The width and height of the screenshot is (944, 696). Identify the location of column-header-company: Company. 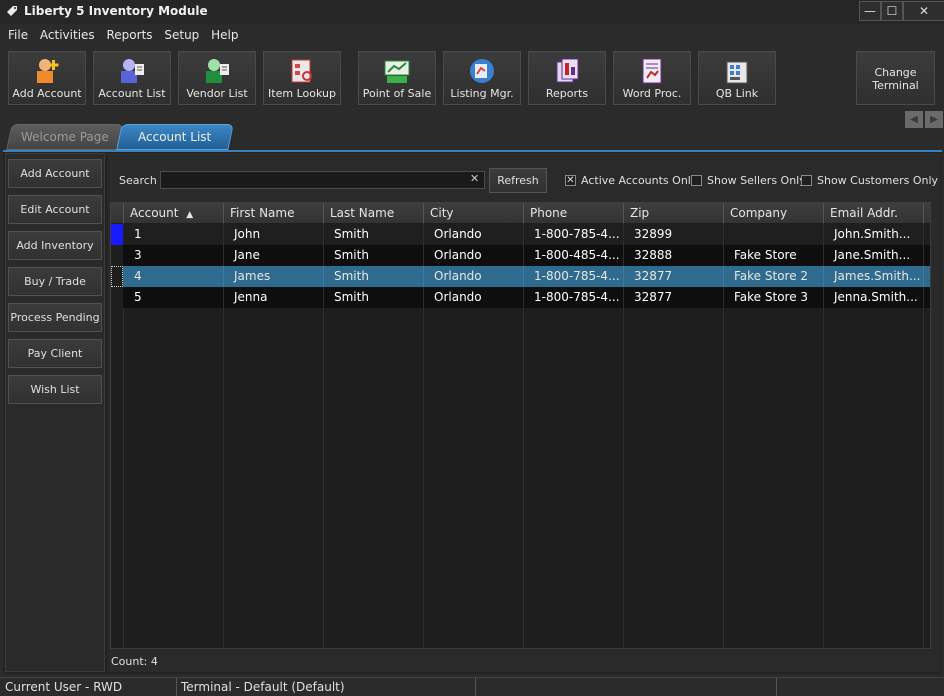
(774, 213).